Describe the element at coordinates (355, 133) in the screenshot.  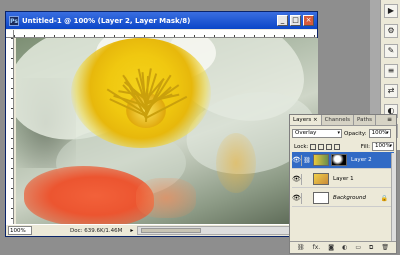
I see `opacity-label: Opacity:` at that location.